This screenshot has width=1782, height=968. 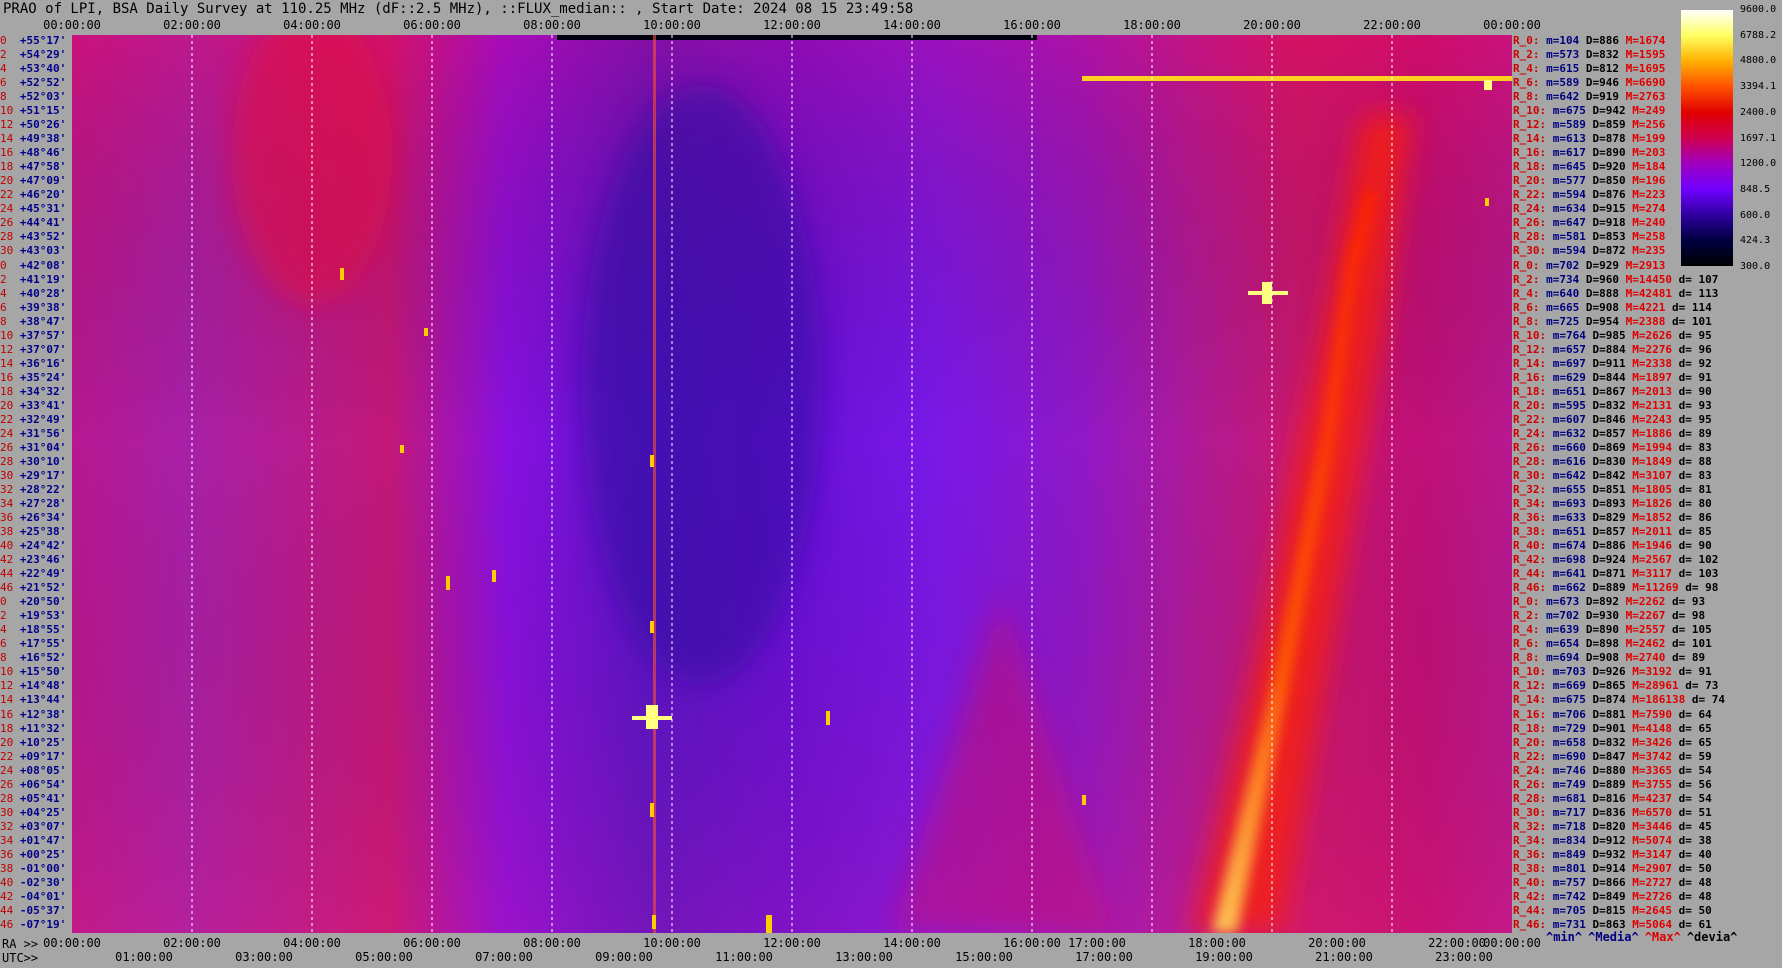 What do you see at coordinates (1615, 489) in the screenshot?
I see `stats-row: R_32: m=655 D=851 M=1805 d= 81` at bounding box center [1615, 489].